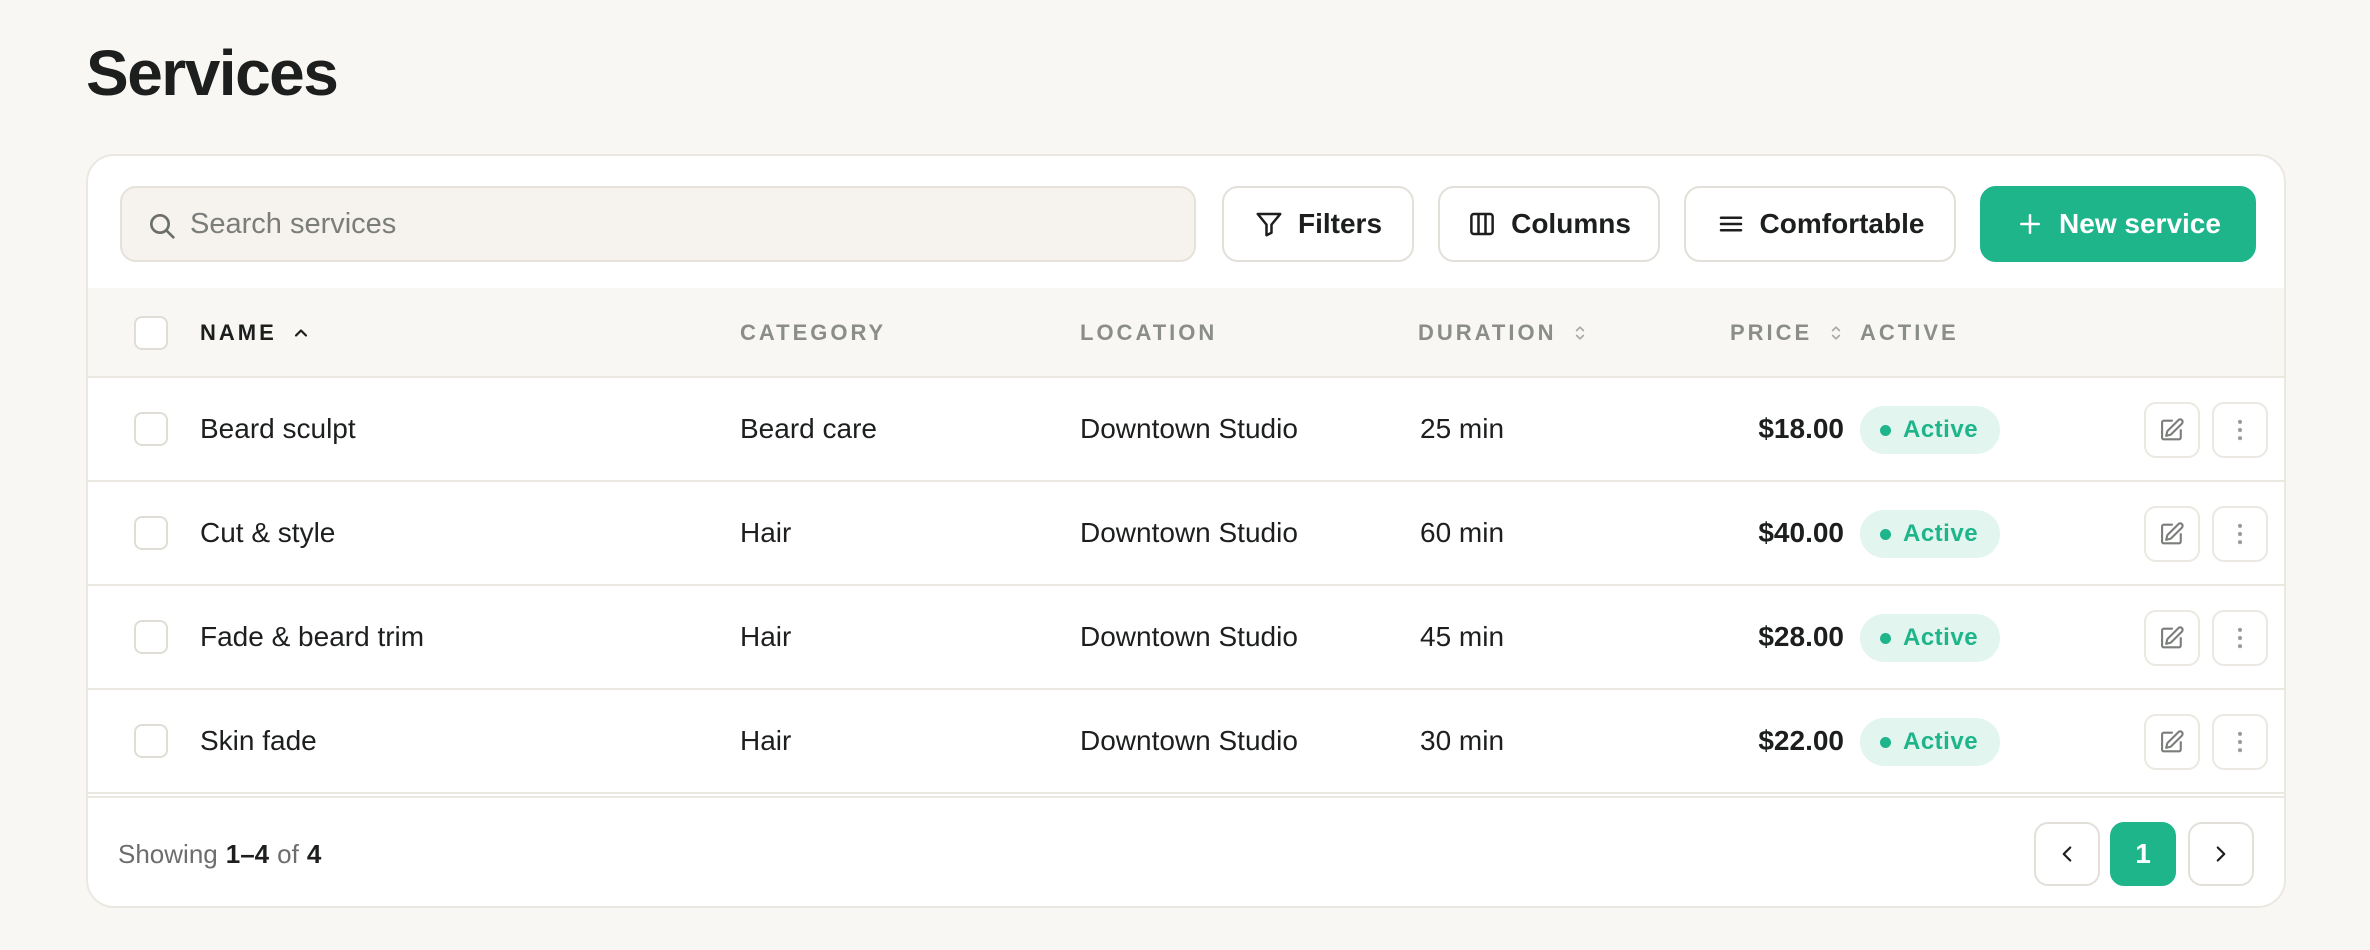 This screenshot has height=950, width=2370. Describe the element at coordinates (1269, 224) in the screenshot. I see `filter-icon` at that location.